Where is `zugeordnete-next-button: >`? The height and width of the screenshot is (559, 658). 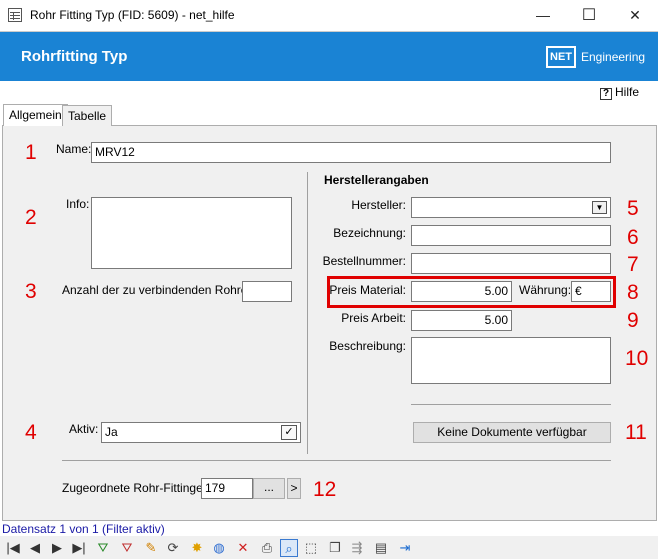 zugeordnete-next-button: > is located at coordinates (294, 488).